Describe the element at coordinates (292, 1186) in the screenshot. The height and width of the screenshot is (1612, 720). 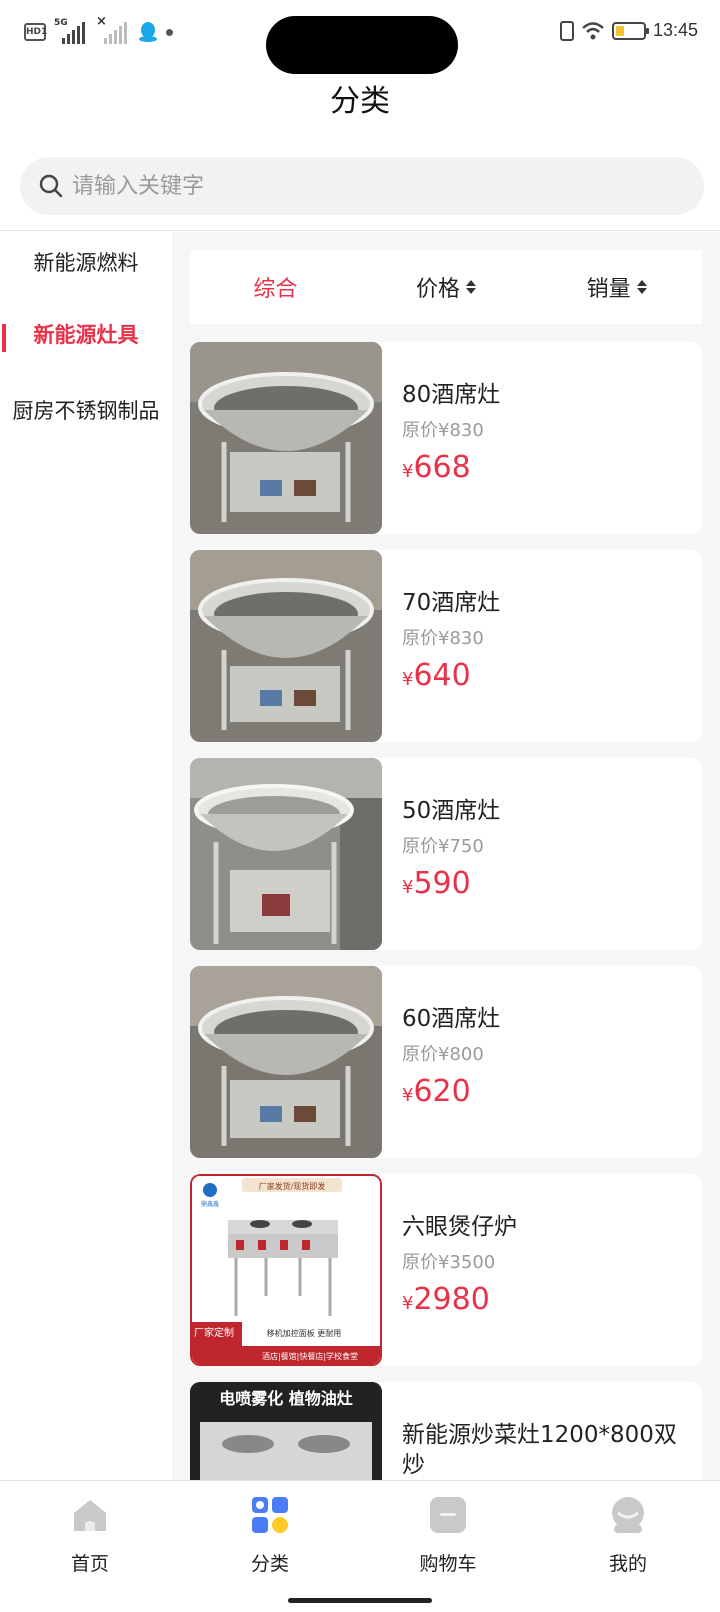
I see `image-top-text: 厂家发货/现货即发` at that location.